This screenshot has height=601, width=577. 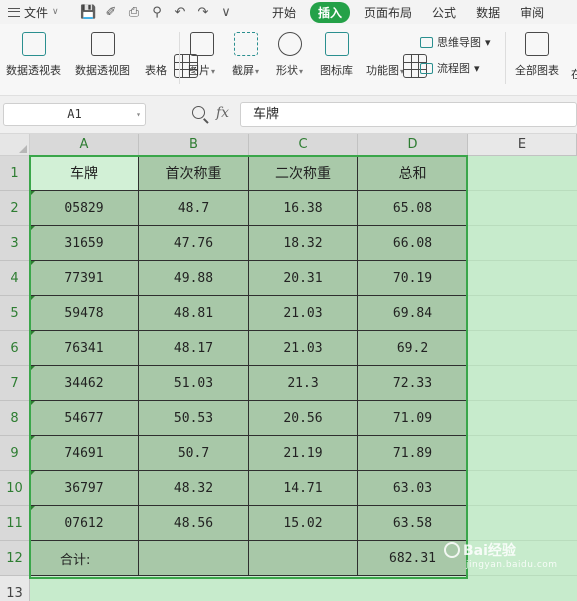 What do you see at coordinates (194, 523) in the screenshot?
I see `data-cell: 48.56` at bounding box center [194, 523].